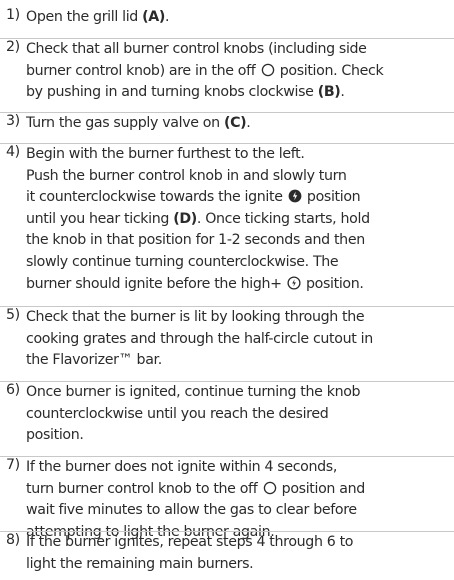 The height and width of the screenshot is (580, 454). I want to click on step-3: 3) Turn the gas supply valve on (C)., so click(227, 125).